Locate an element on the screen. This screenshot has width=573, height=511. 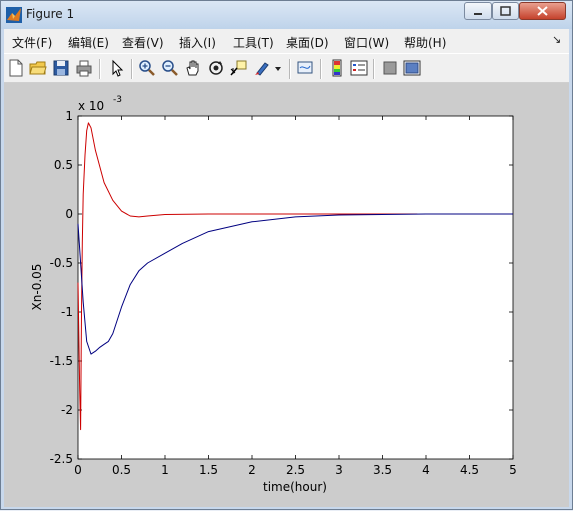
x-tick-label: 1 is located at coordinates (165, 470).